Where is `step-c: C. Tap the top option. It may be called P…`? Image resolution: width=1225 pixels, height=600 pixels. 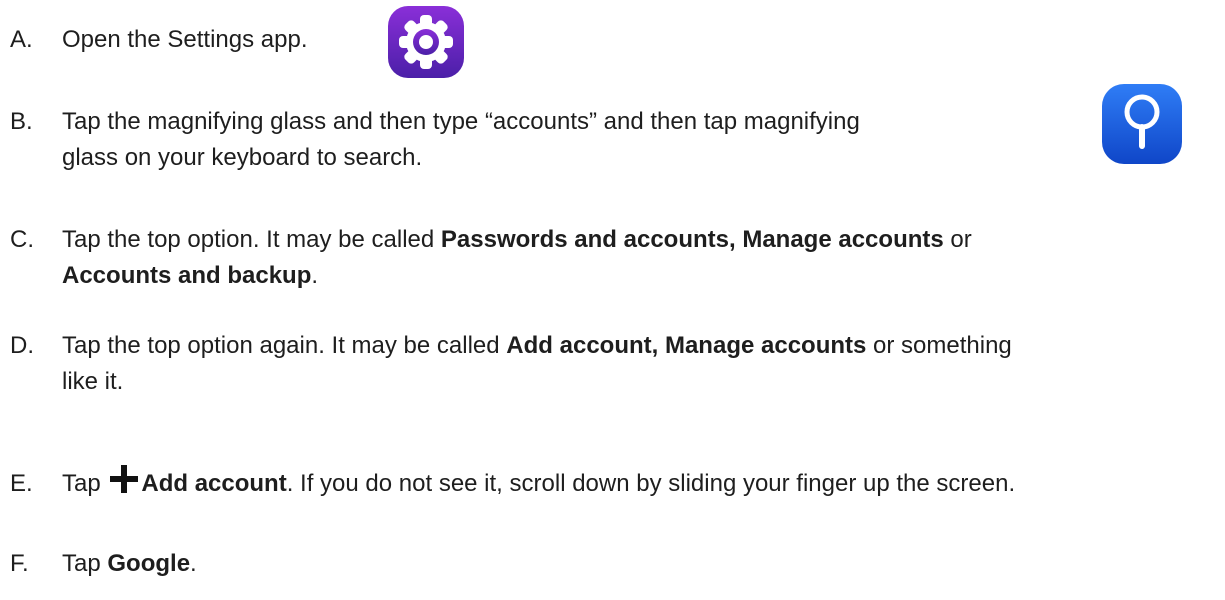 step-c: C. Tap the top option. It may be called P… is located at coordinates (491, 258).